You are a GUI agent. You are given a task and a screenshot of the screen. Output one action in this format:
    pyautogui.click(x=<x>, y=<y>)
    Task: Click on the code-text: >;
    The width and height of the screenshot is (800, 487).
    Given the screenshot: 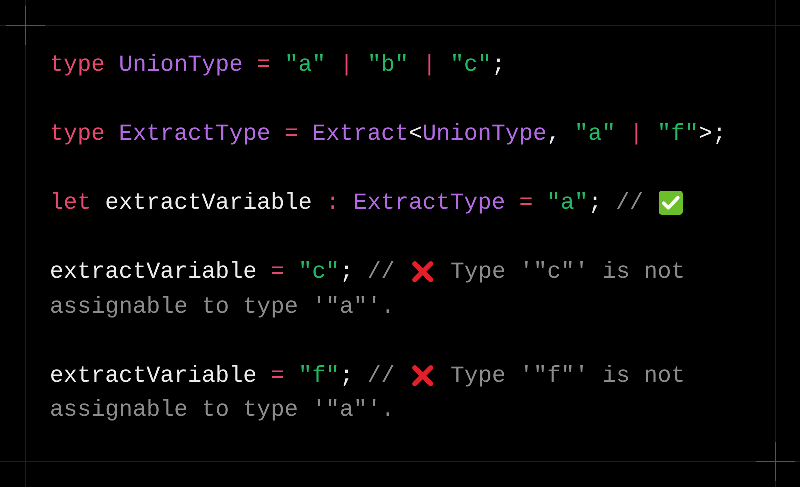 What is the action you would take?
    pyautogui.click(x=712, y=134)
    